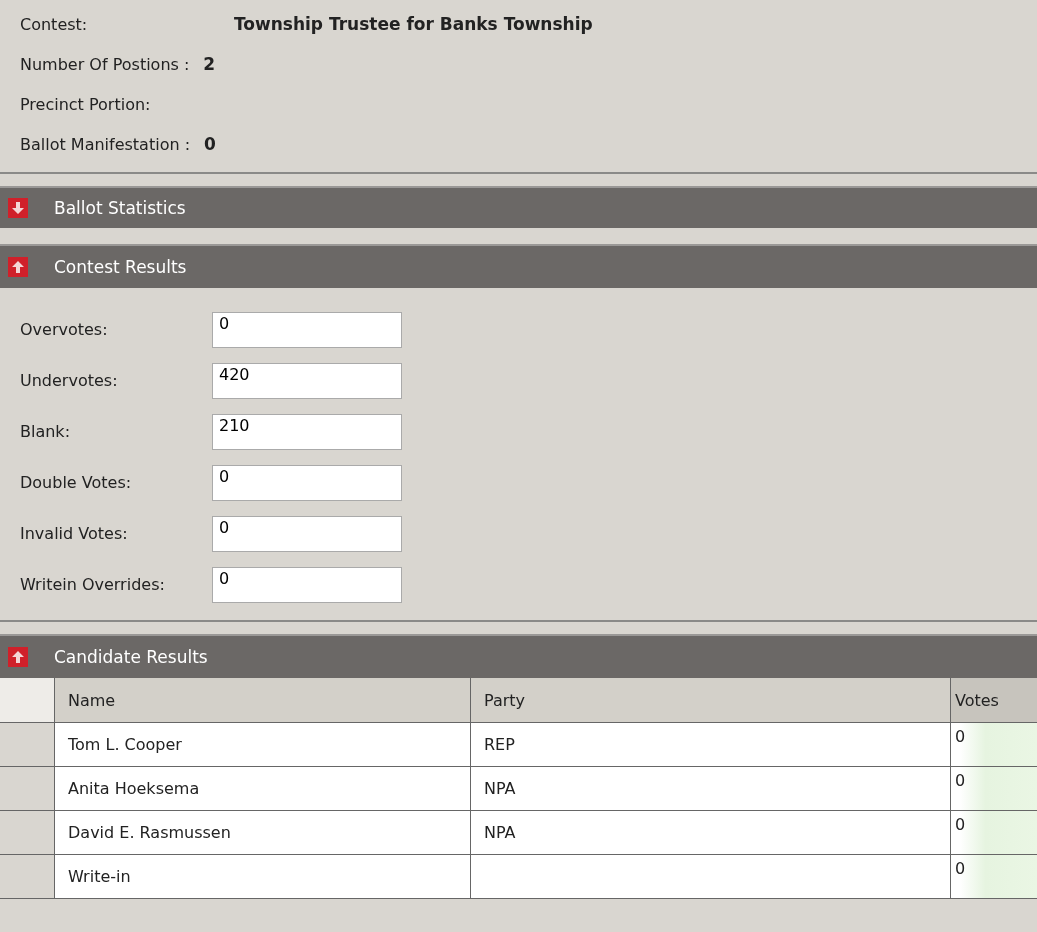 The image size is (1037, 932). I want to click on field-value: 2, so click(209, 64).